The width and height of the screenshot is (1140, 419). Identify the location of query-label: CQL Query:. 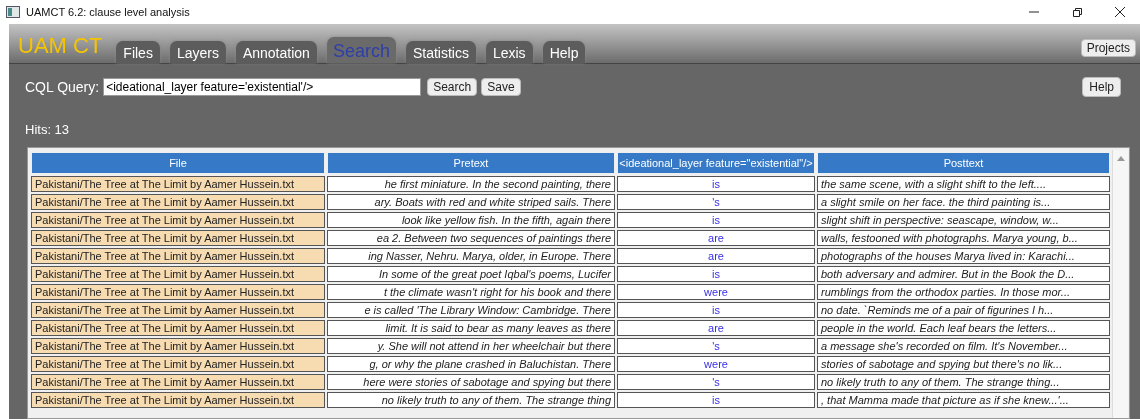
(62, 87).